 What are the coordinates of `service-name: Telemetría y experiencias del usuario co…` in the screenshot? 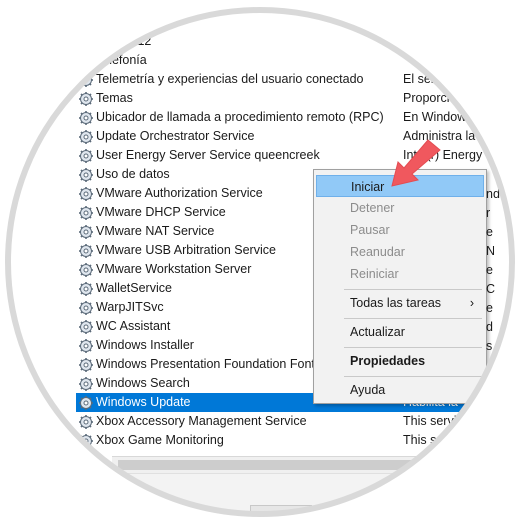 It's located at (230, 79).